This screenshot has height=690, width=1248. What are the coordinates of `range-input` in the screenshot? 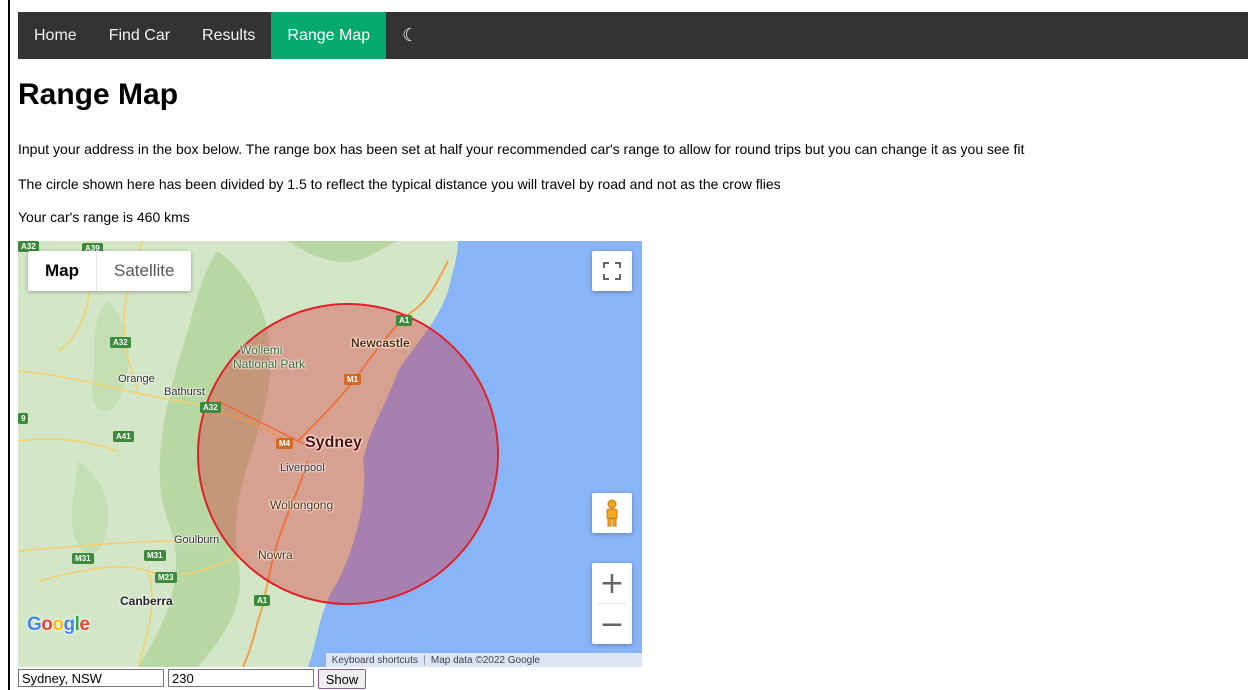 It's located at (241, 678).